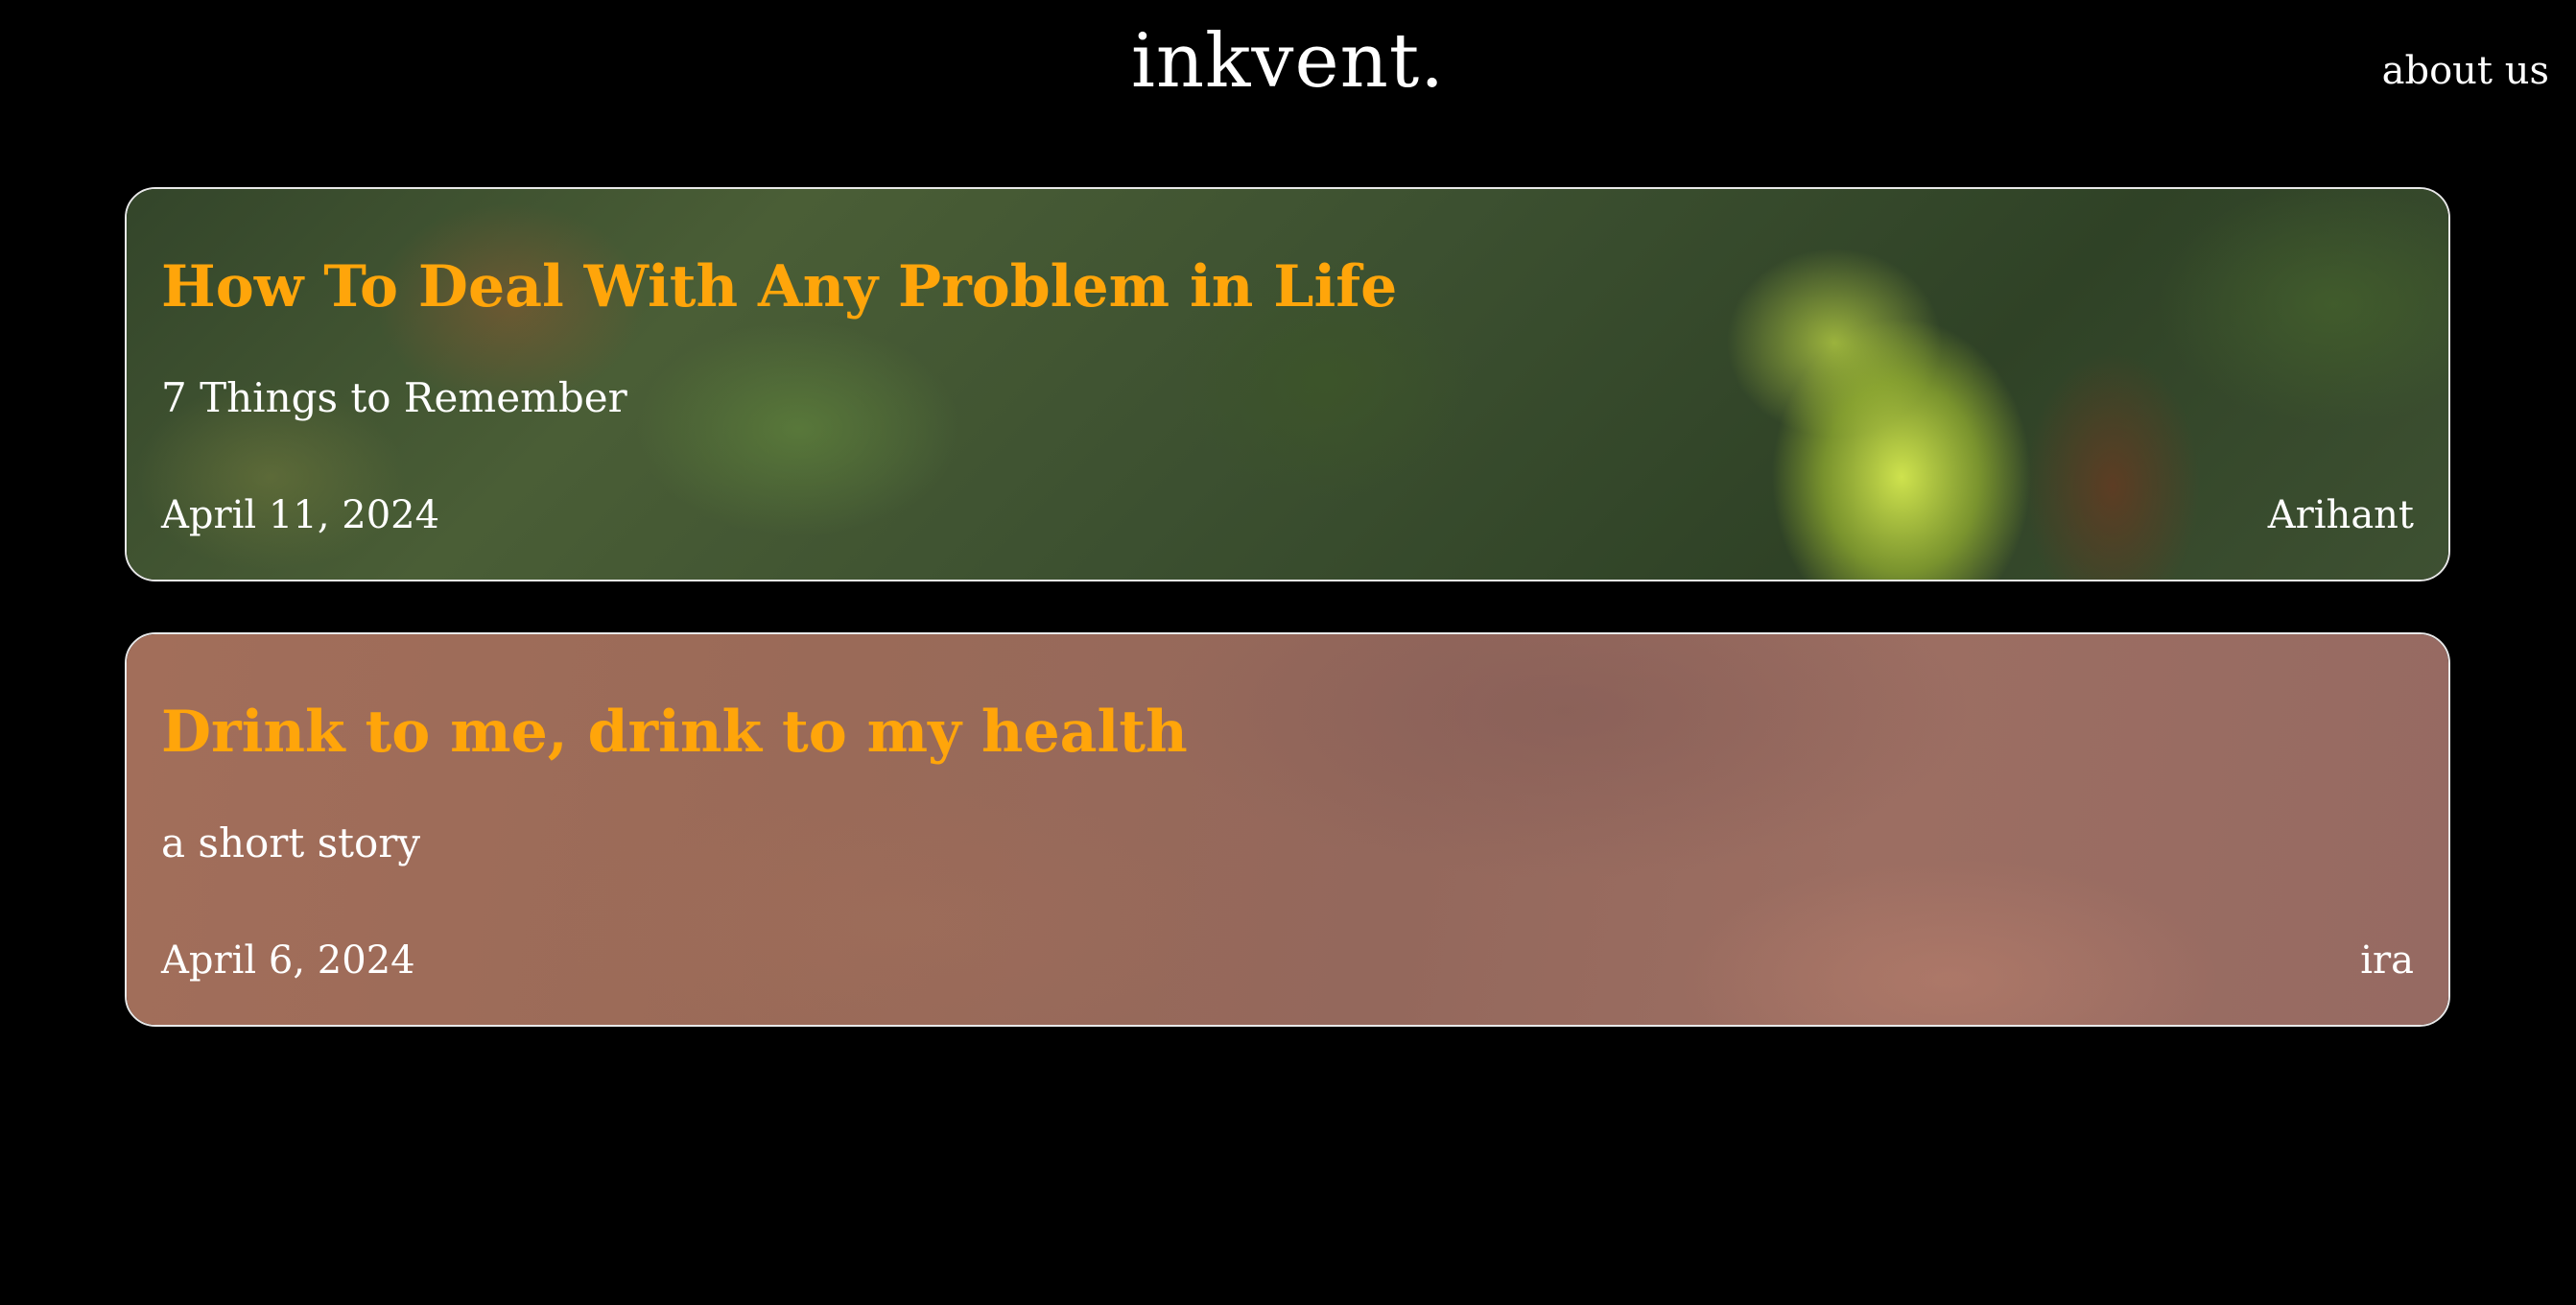  I want to click on post-date: April 6, 2024, so click(288, 960).